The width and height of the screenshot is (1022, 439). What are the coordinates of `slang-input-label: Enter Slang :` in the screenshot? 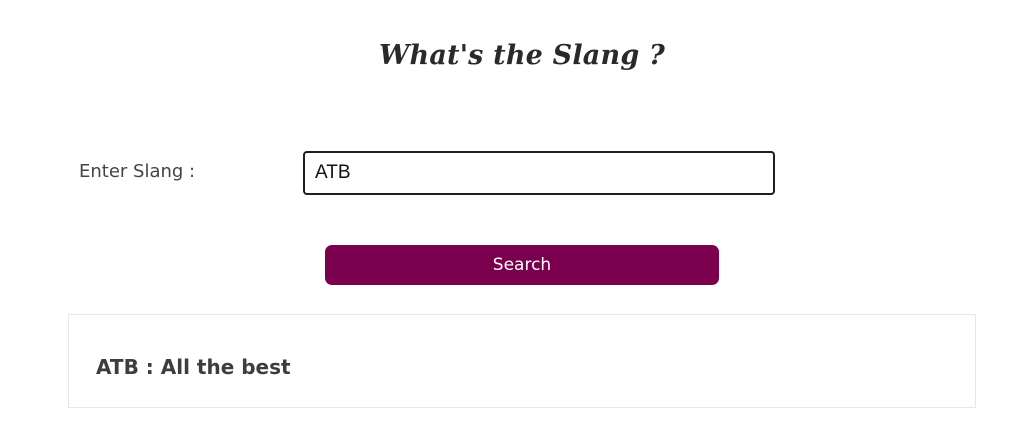 It's located at (137, 171).